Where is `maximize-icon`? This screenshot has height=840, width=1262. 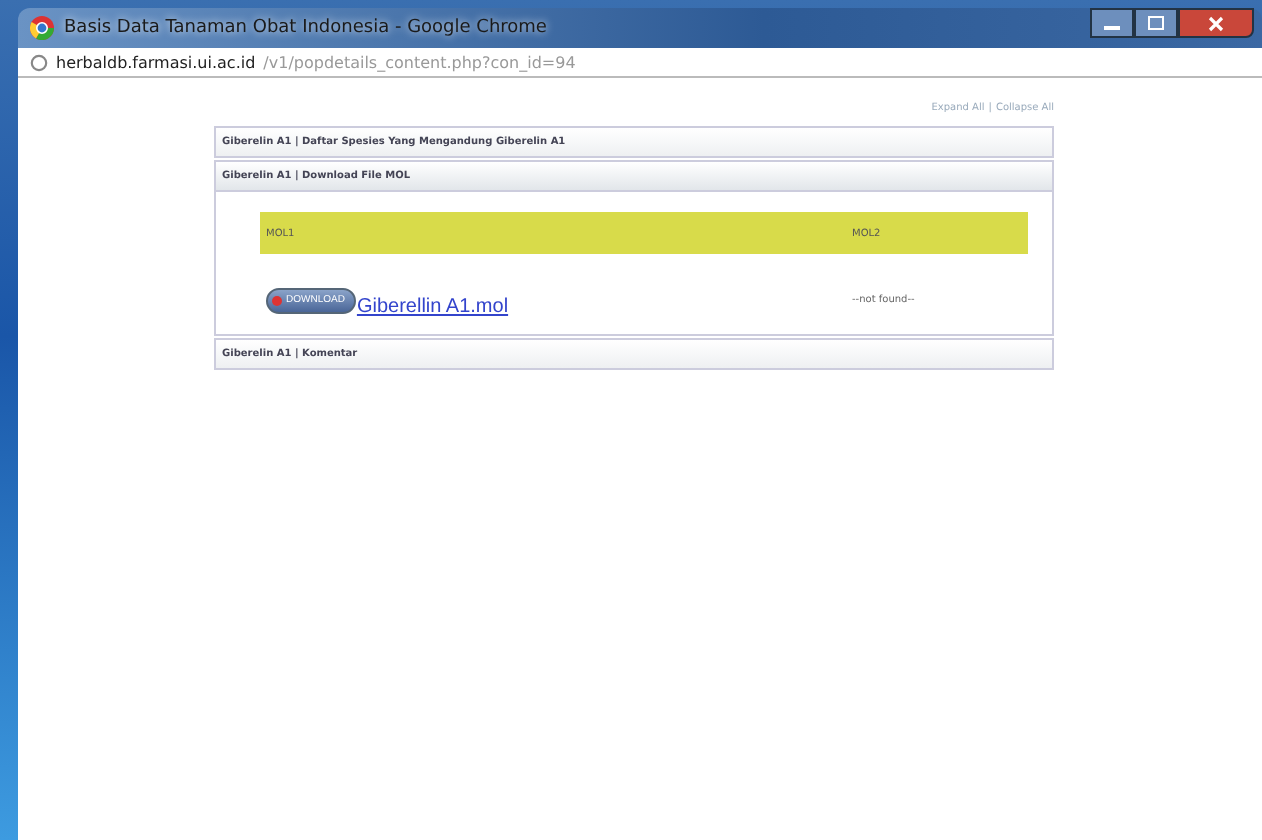
maximize-icon is located at coordinates (1156, 23).